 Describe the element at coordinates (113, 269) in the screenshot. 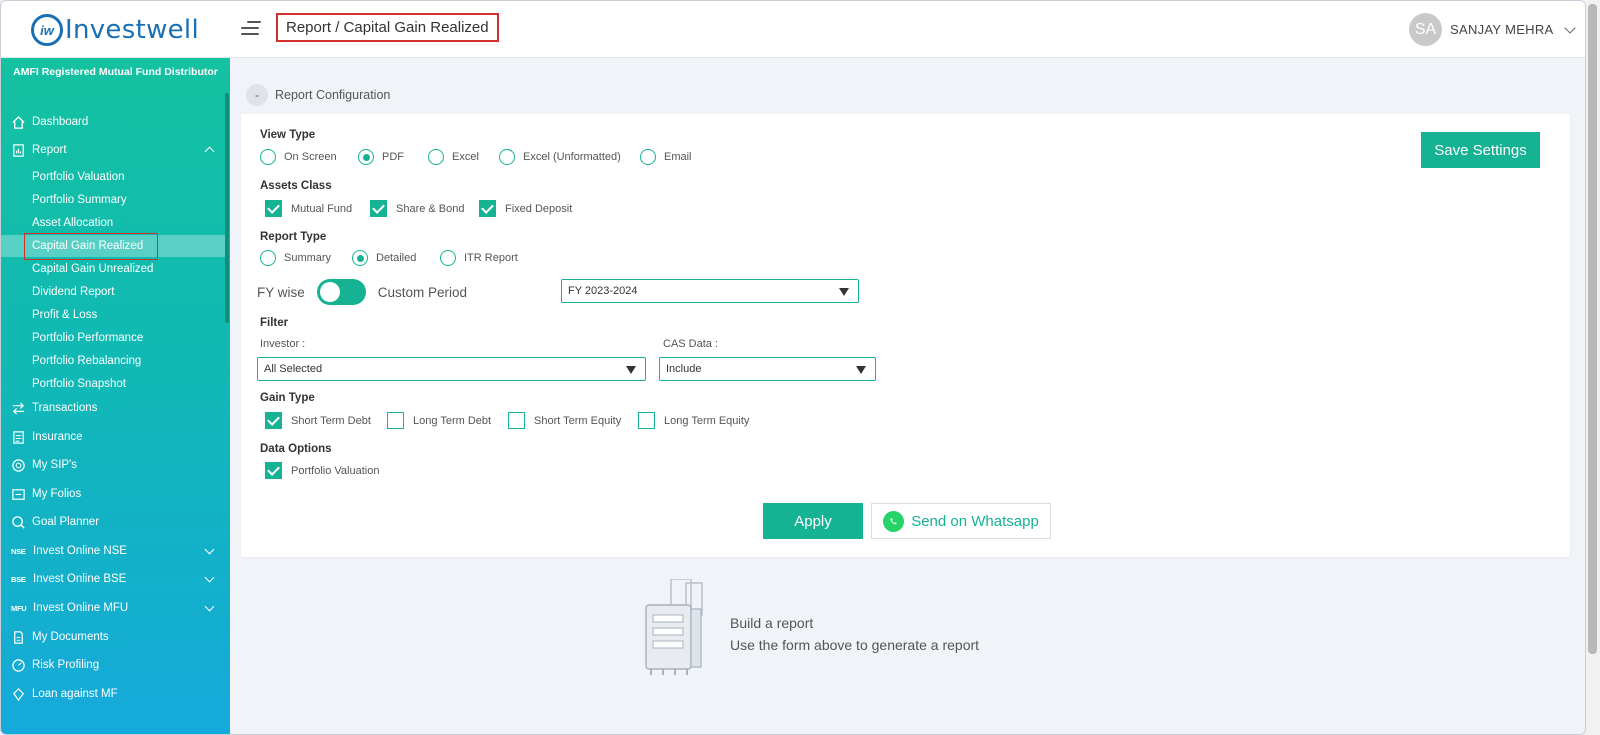

I see `sidebar-subitem-capital-gain-unrealized: Capital Gain Unrealized` at that location.